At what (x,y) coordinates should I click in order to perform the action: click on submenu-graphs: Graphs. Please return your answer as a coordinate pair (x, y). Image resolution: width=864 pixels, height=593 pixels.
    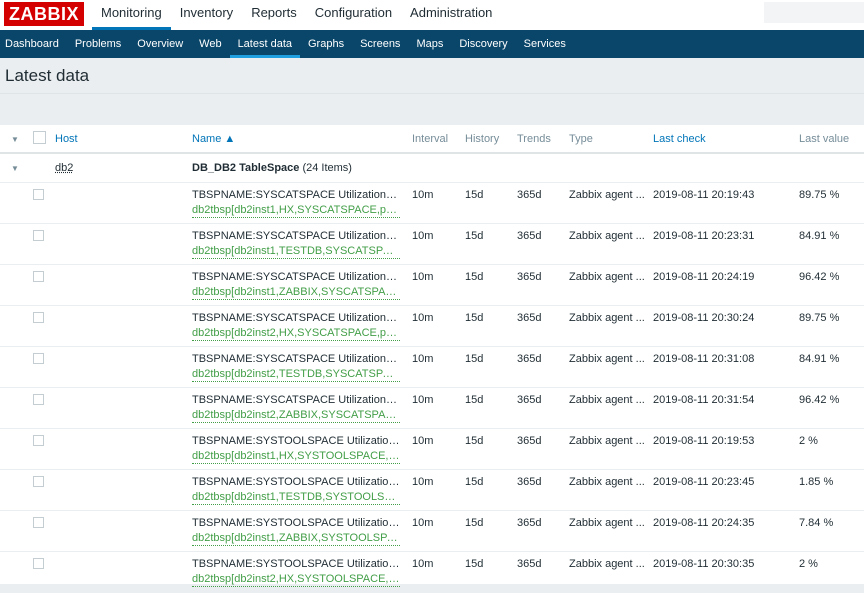
    Looking at the image, I should click on (326, 44).